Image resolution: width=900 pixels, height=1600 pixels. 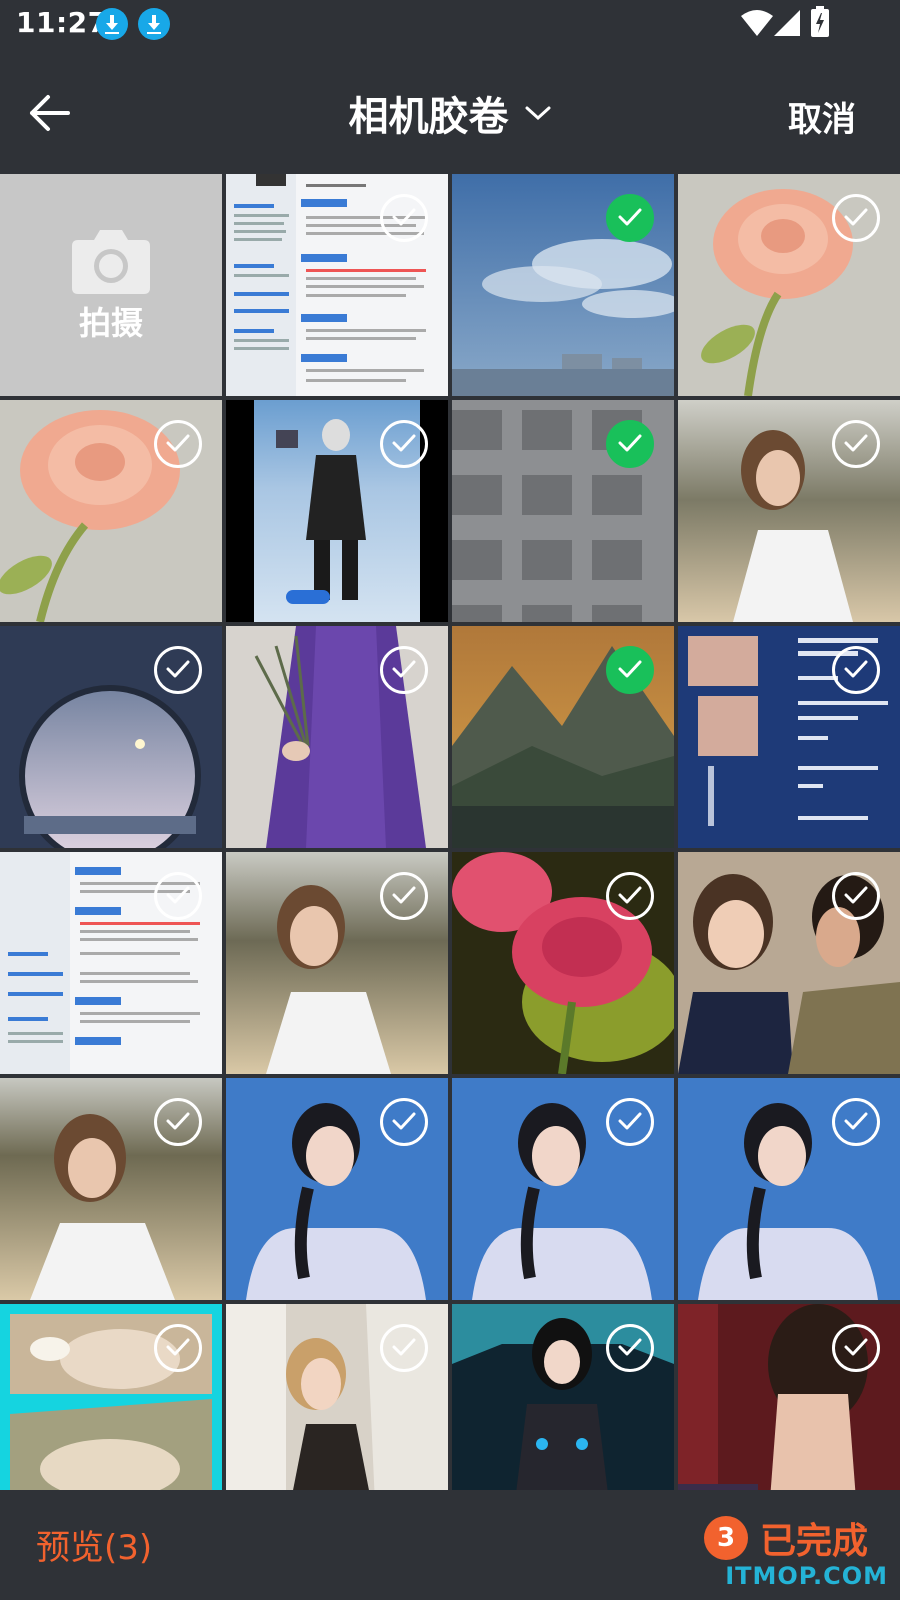 What do you see at coordinates (820, 21) in the screenshot?
I see `battery-charging-icon` at bounding box center [820, 21].